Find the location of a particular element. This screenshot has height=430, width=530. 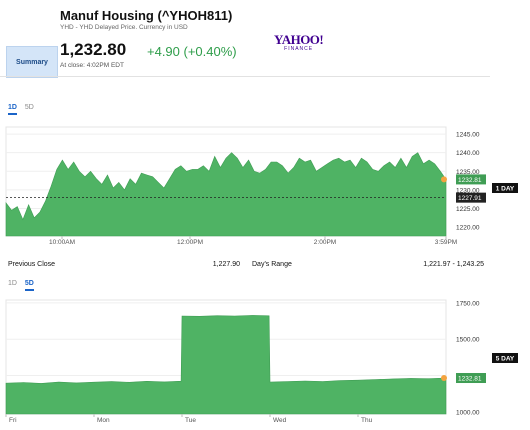

range-badge-label: 1 DAY is located at coordinates (505, 189).